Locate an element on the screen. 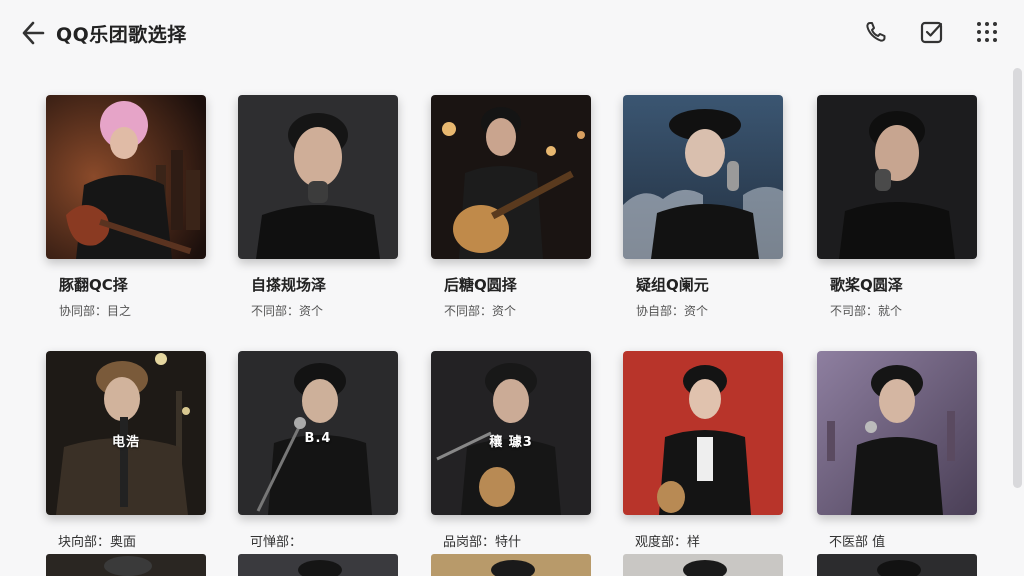  artist-card: 观度部：样 is located at coordinates (703, 450).